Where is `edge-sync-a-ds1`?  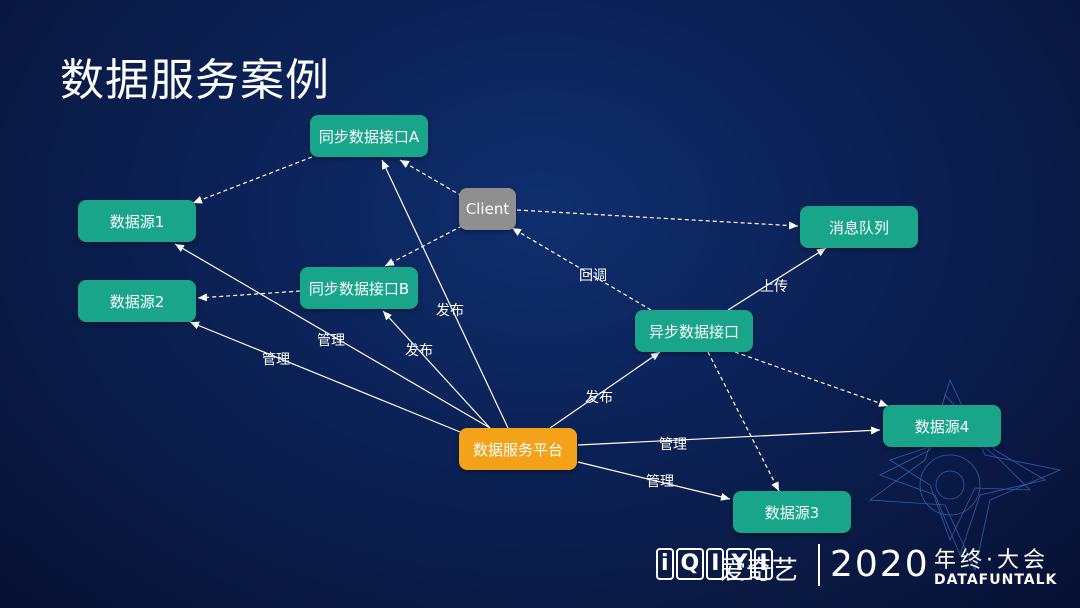 edge-sync-a-ds1 is located at coordinates (252, 180).